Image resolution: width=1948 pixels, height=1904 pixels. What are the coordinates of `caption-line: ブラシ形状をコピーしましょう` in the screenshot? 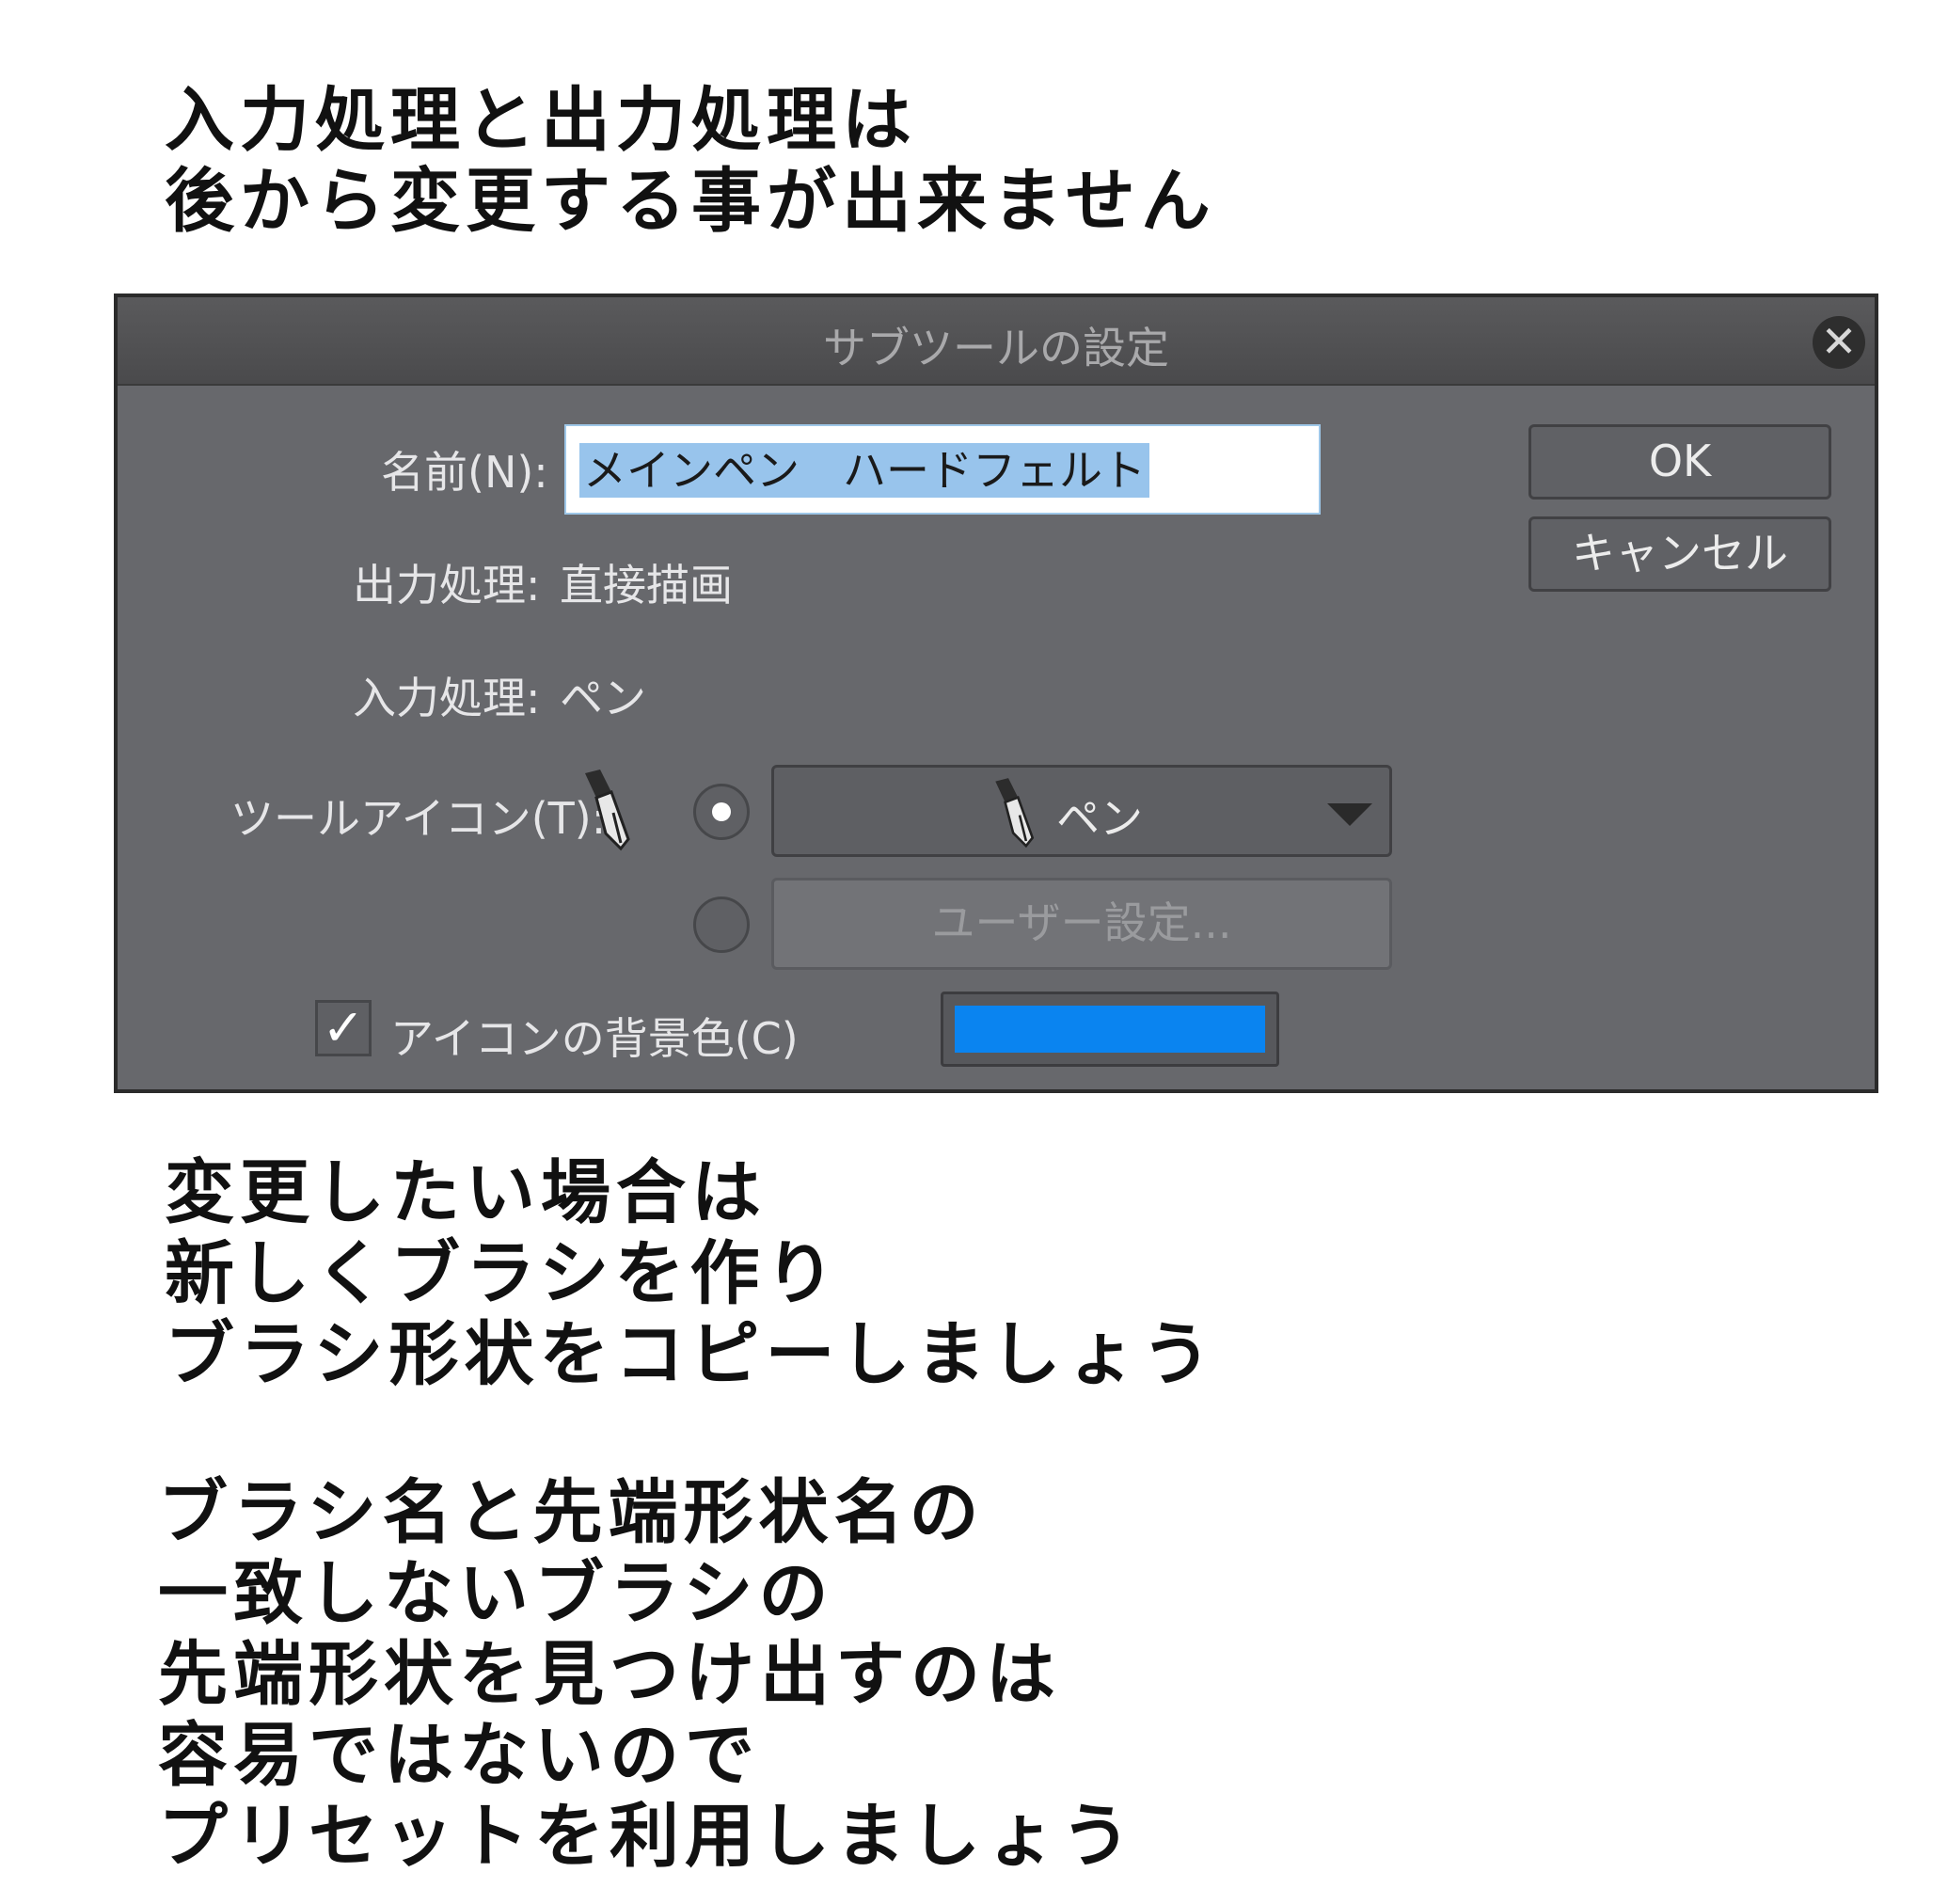 It's located at (691, 1354).